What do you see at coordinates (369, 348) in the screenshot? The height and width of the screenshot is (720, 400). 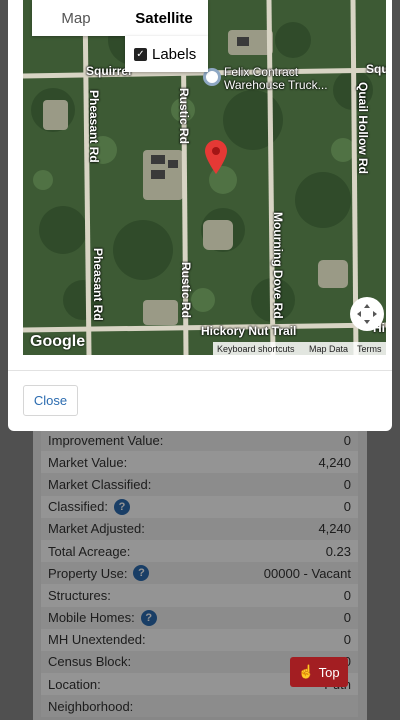 I see `terms-link: Terms` at bounding box center [369, 348].